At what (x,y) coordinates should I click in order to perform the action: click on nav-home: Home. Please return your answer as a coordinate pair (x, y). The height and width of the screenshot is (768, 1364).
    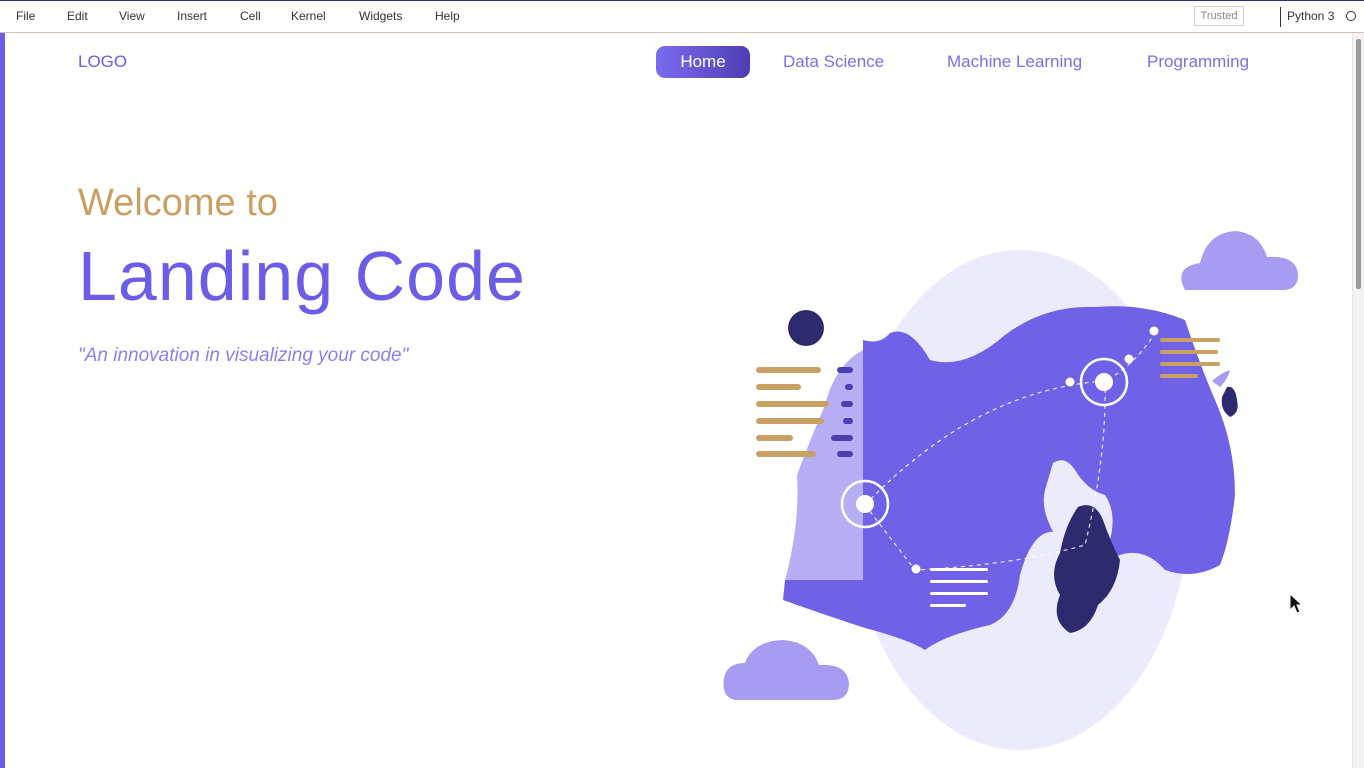
    Looking at the image, I should click on (703, 62).